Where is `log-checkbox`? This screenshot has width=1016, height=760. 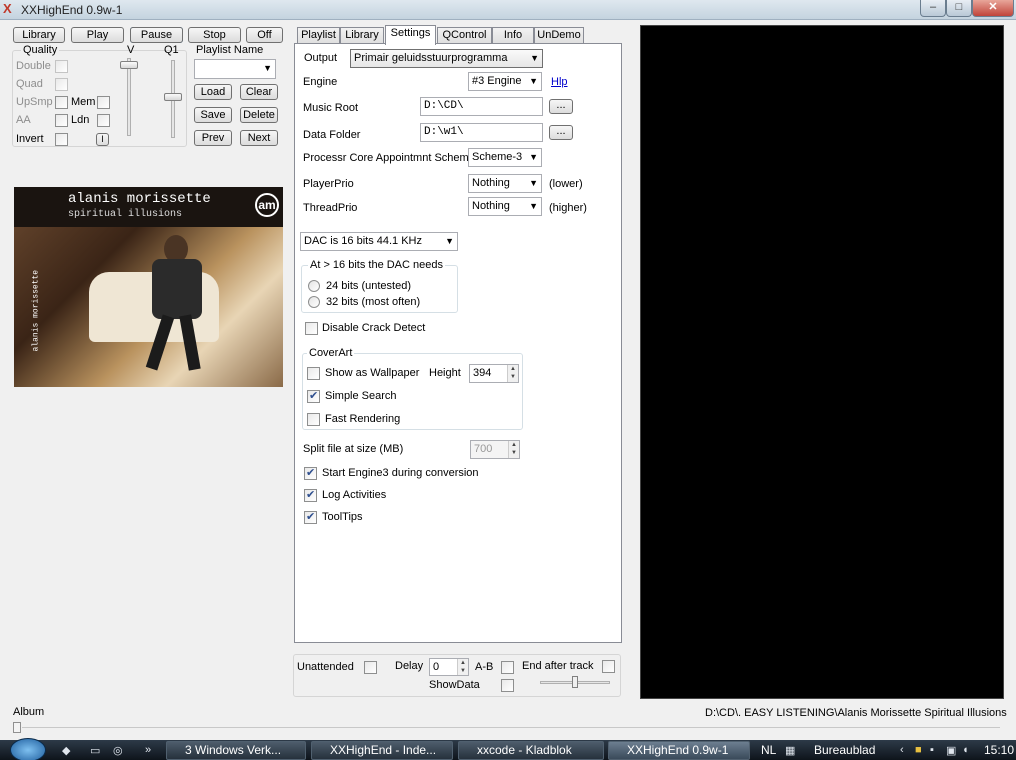 log-checkbox is located at coordinates (310, 495).